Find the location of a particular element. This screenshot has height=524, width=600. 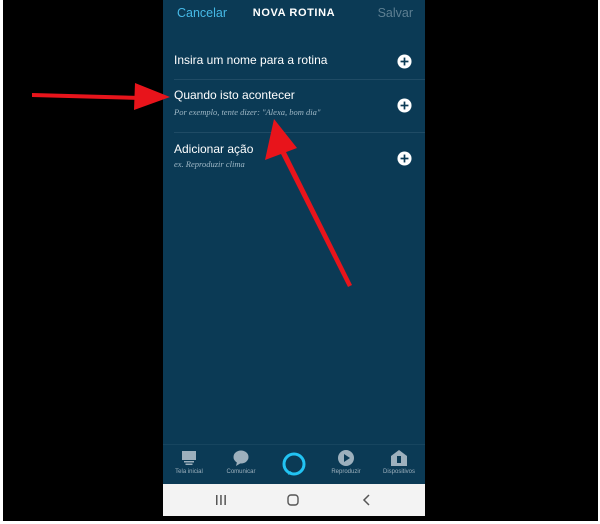

add-name-icon is located at coordinates (404, 61).